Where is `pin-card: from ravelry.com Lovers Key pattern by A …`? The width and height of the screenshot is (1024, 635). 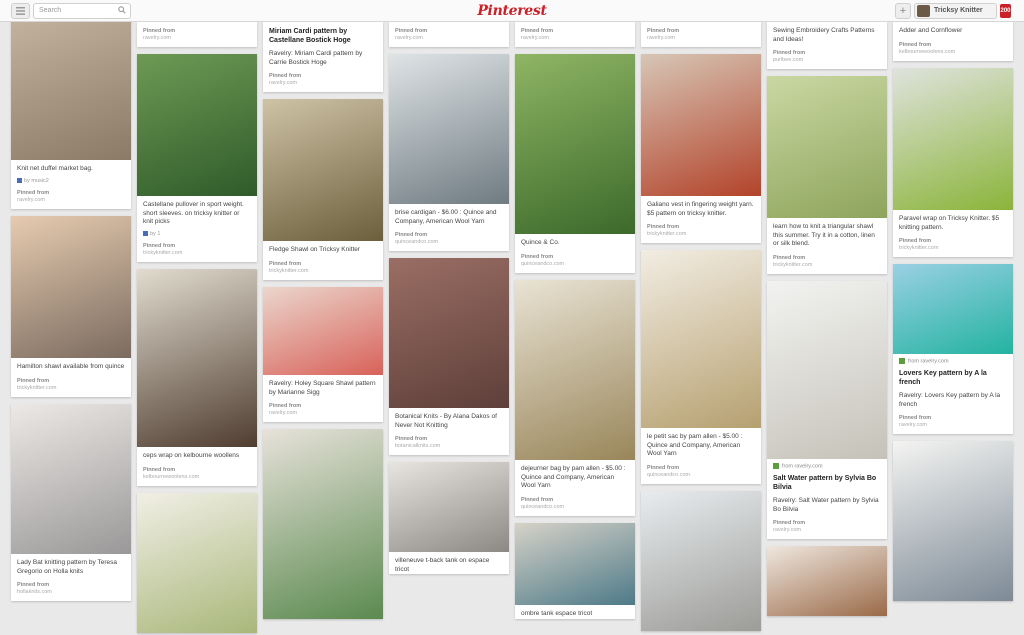 pin-card: from ravelry.com Lovers Key pattern by A … is located at coordinates (953, 349).